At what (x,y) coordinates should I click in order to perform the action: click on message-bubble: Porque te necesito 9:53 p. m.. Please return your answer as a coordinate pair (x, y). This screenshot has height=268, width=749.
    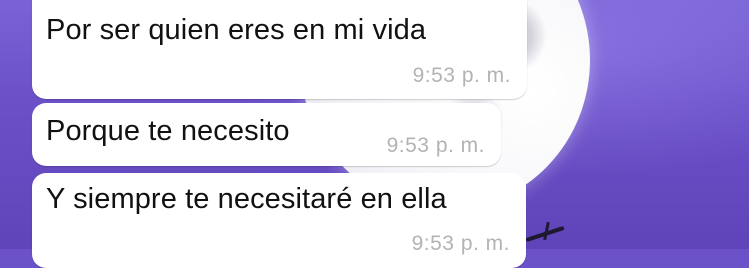
    Looking at the image, I should click on (266, 134).